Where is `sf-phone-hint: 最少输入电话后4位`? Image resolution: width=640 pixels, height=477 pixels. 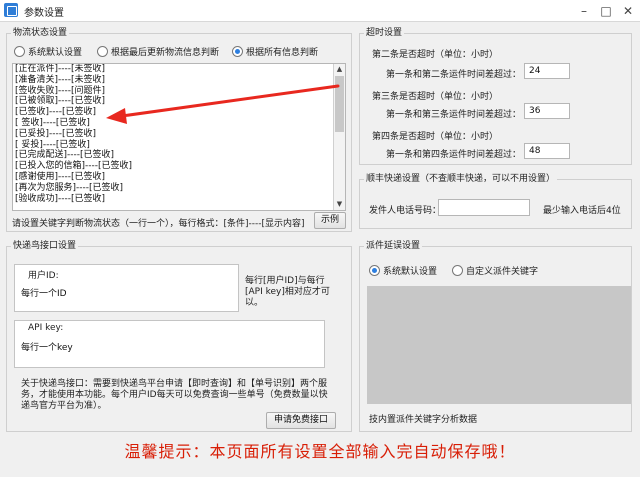 sf-phone-hint: 最少输入电话后4位 is located at coordinates (582, 211).